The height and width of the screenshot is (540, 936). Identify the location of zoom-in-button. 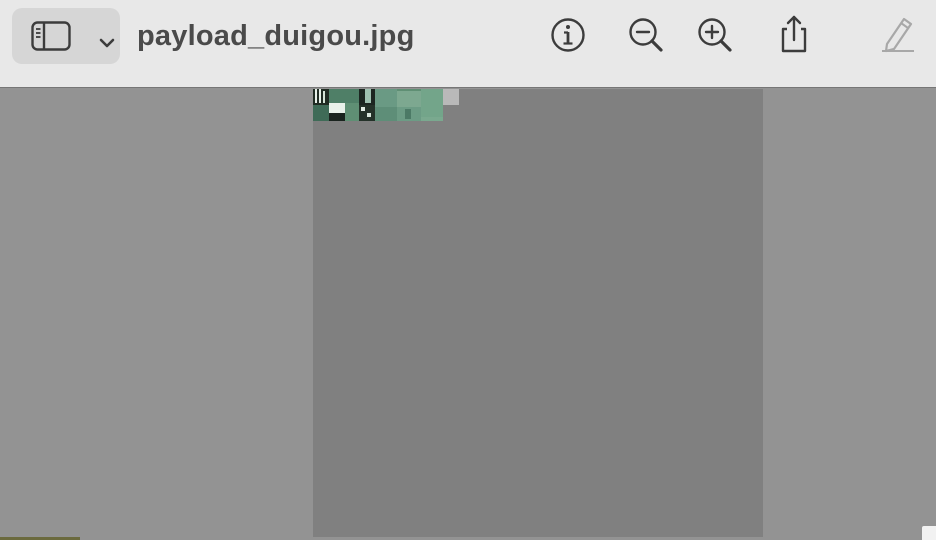
(715, 35).